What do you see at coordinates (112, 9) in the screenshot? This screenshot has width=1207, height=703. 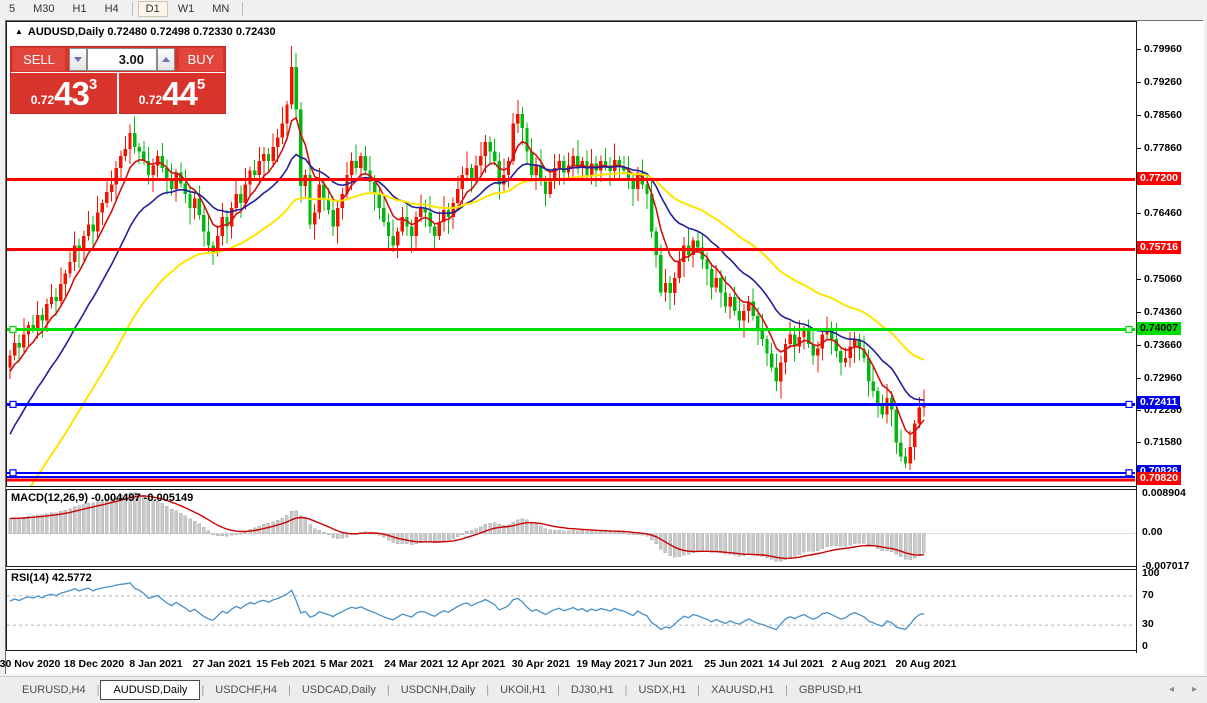 I see `timeframe-button-h4: H4` at bounding box center [112, 9].